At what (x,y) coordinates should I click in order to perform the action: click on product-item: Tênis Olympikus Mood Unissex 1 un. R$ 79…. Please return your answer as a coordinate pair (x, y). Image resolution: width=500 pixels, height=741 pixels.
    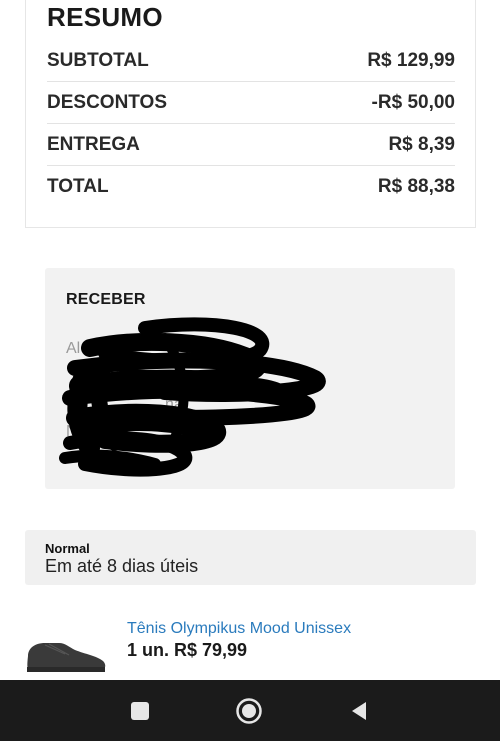
    Looking at the image, I should click on (250, 646).